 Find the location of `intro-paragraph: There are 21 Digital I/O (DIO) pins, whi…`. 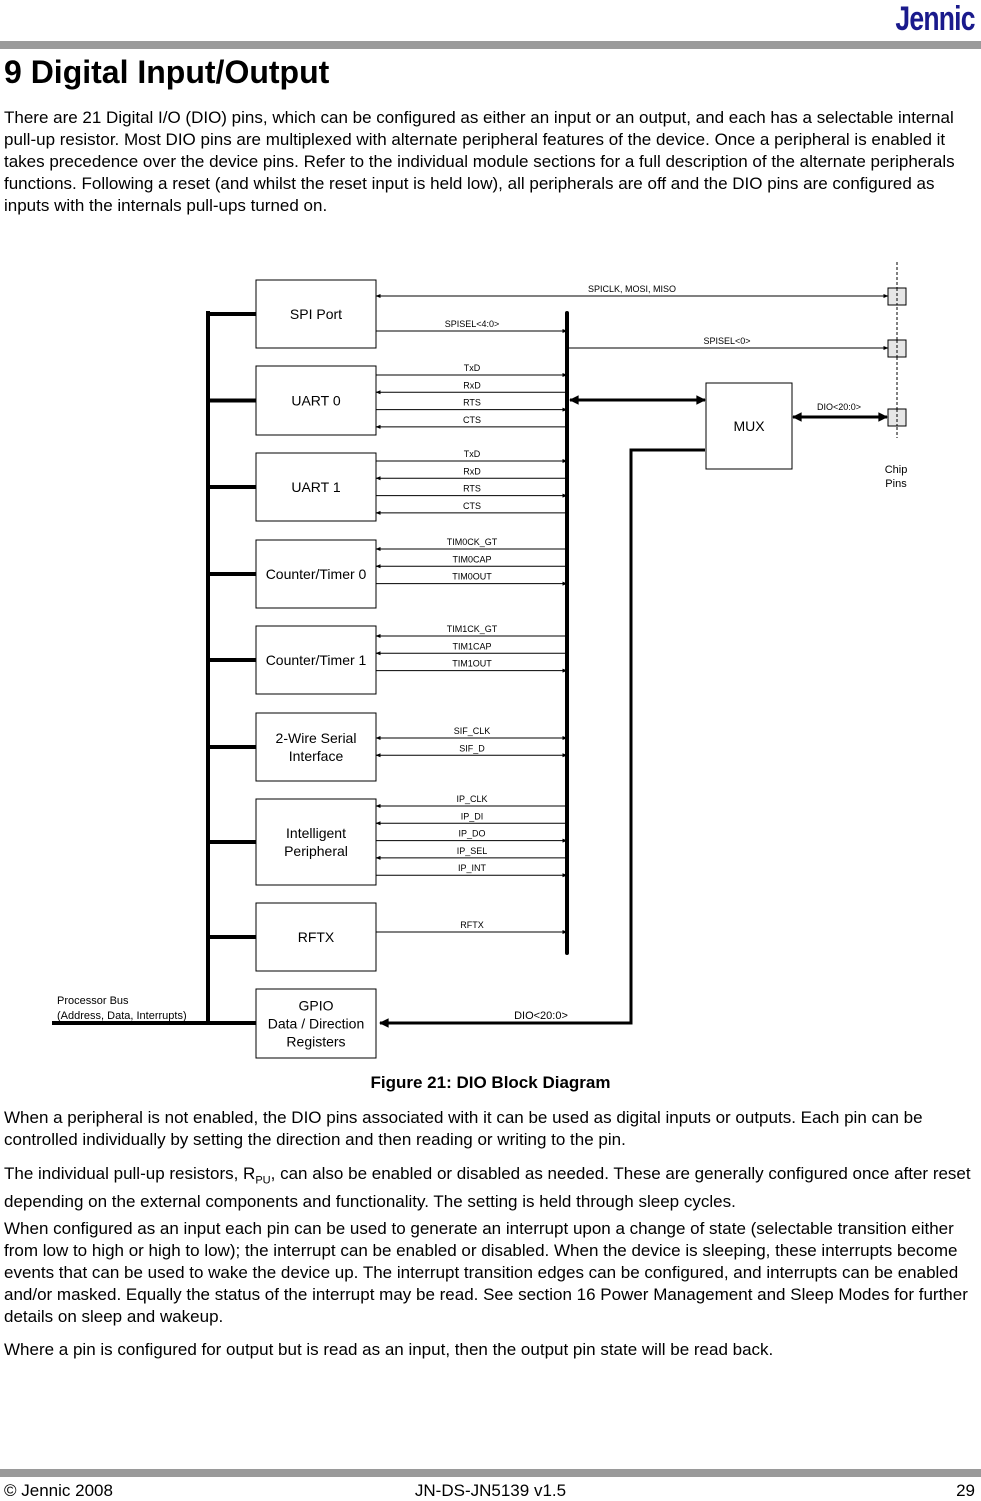

intro-paragraph: There are 21 Digital I/O (DIO) pins, whi… is located at coordinates (479, 161).